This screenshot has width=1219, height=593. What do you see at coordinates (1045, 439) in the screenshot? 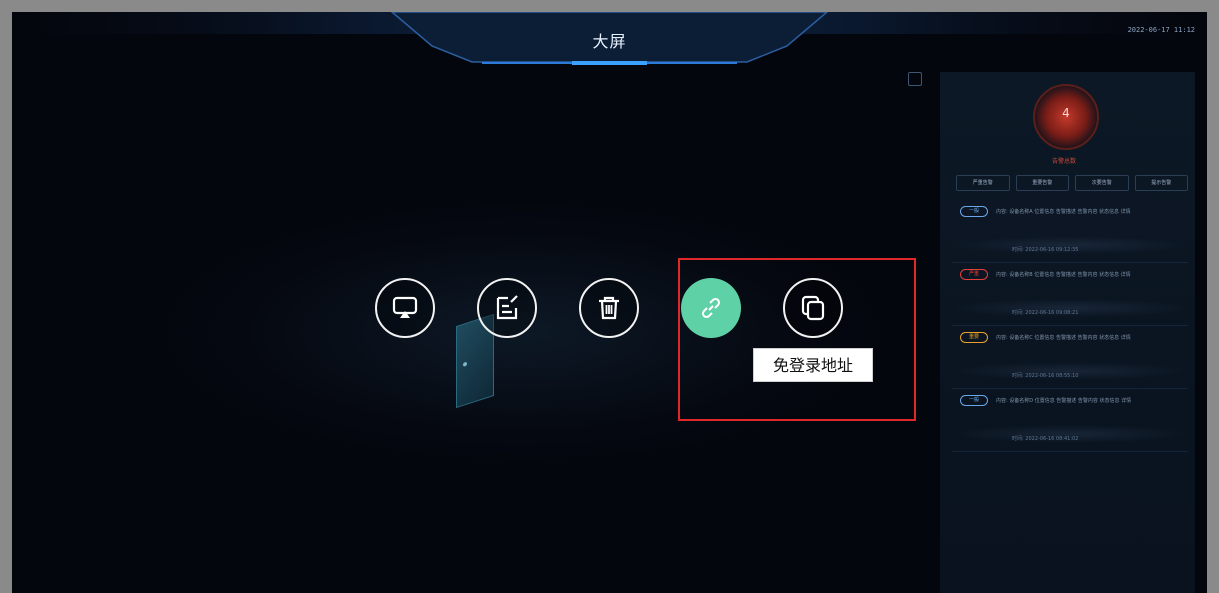
I see `alarm-time: 时间: 2022-06-16 08:41:02` at bounding box center [1045, 439].